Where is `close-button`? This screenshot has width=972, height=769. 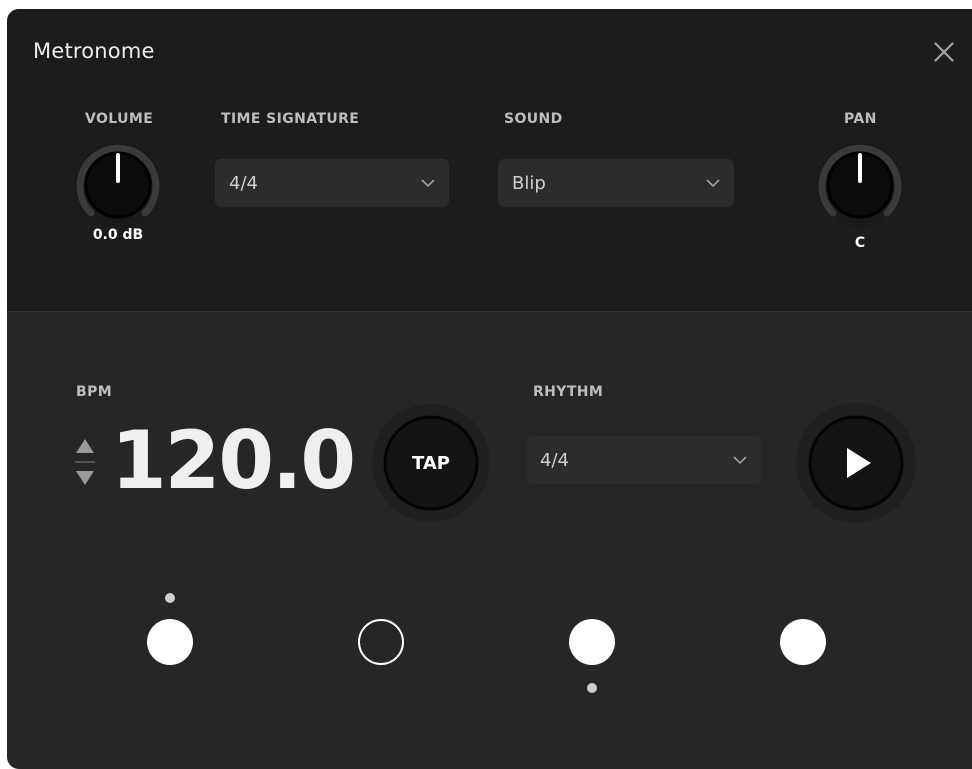
close-button is located at coordinates (944, 52).